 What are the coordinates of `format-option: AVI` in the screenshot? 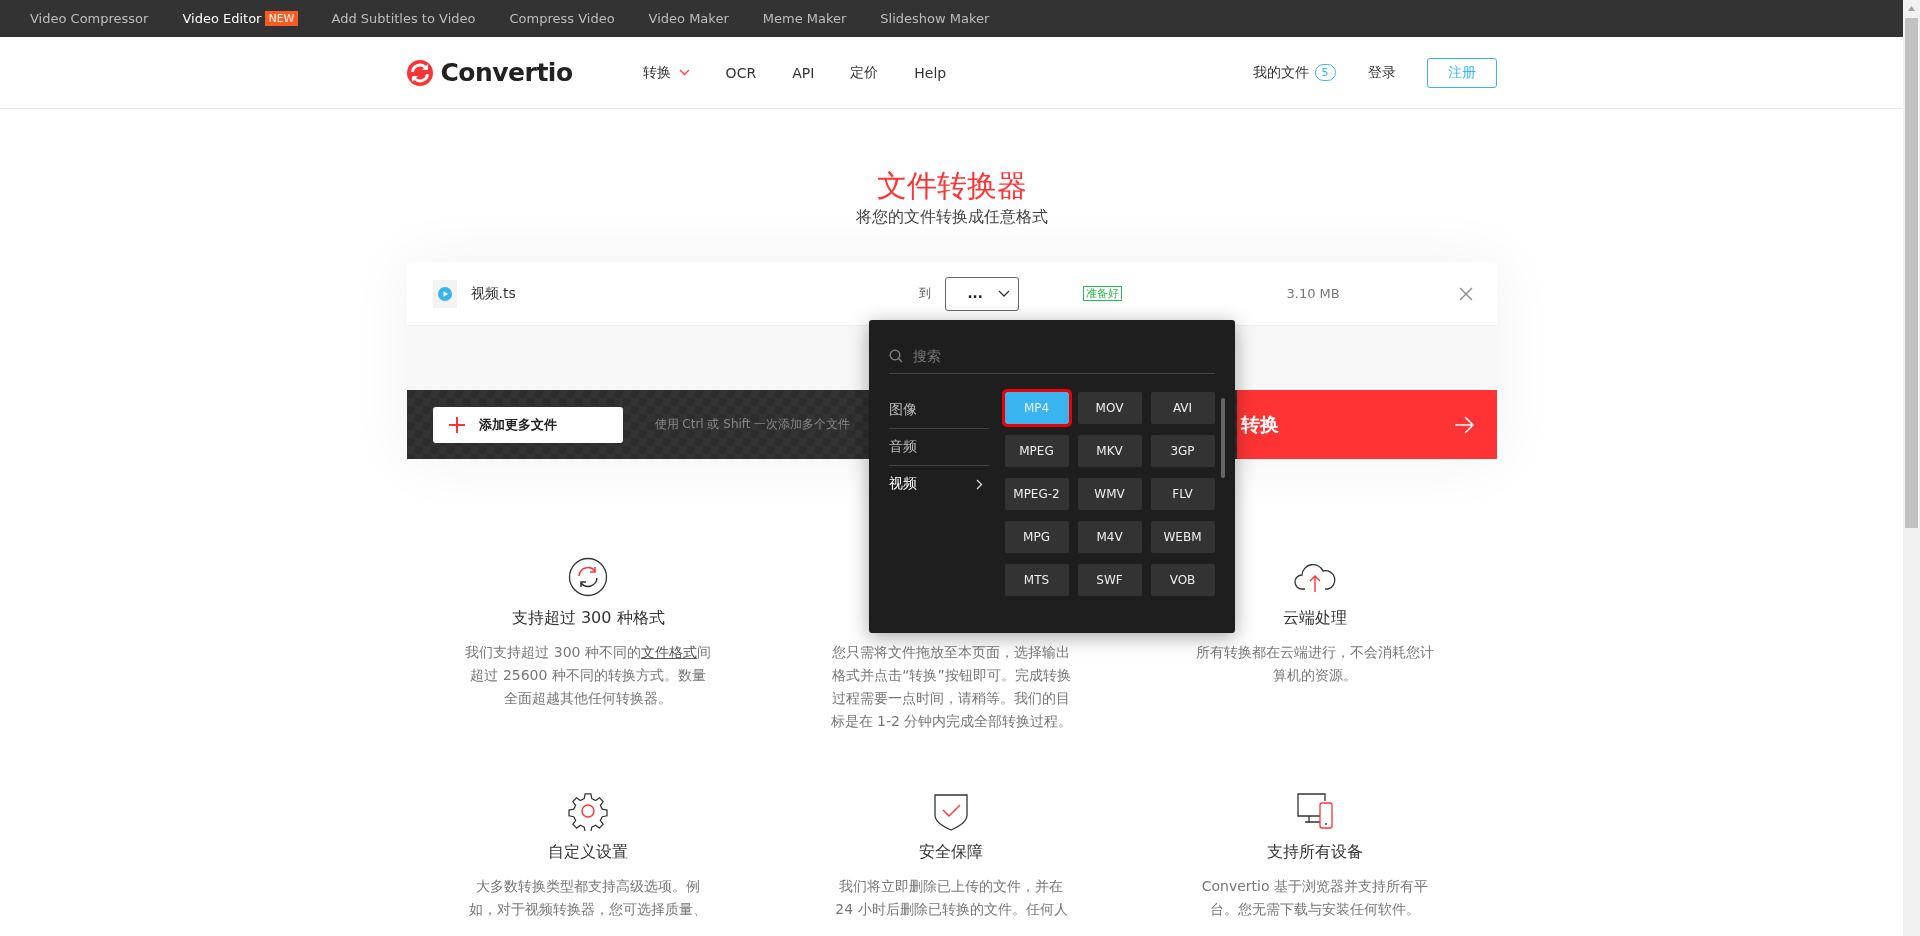 It's located at (1182, 408).